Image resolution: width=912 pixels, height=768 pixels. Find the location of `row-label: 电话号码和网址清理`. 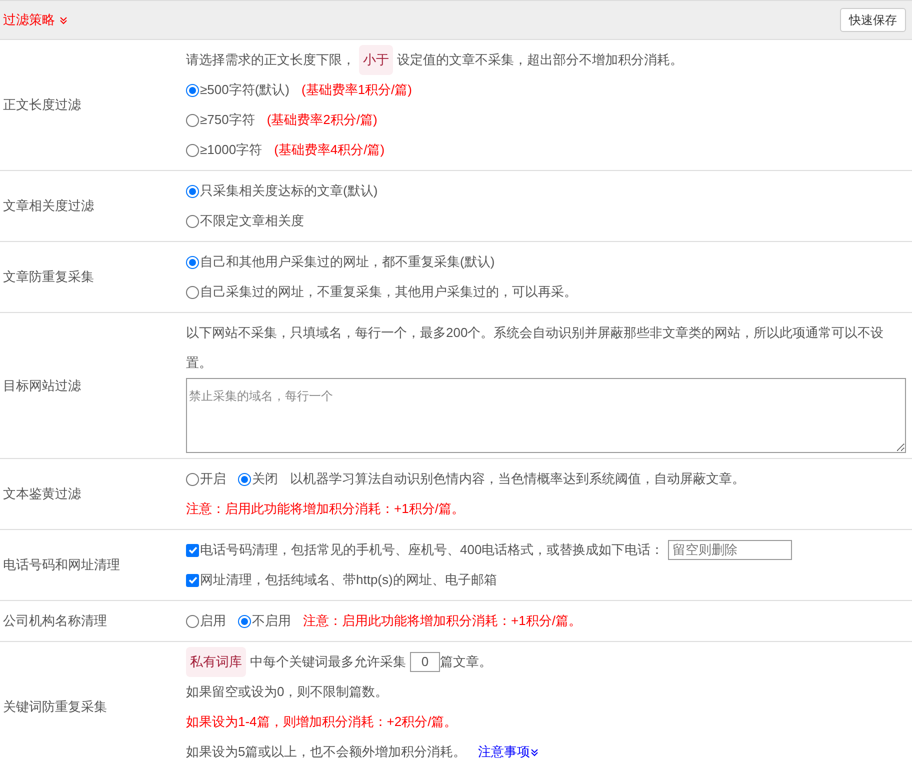

row-label: 电话号码和网址清理 is located at coordinates (61, 565).